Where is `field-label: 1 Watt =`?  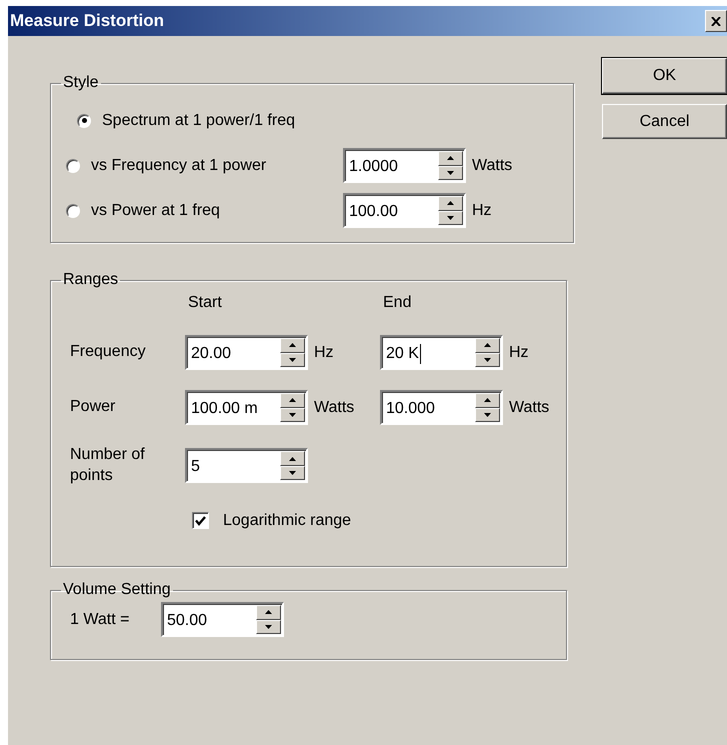
field-label: 1 Watt = is located at coordinates (100, 620).